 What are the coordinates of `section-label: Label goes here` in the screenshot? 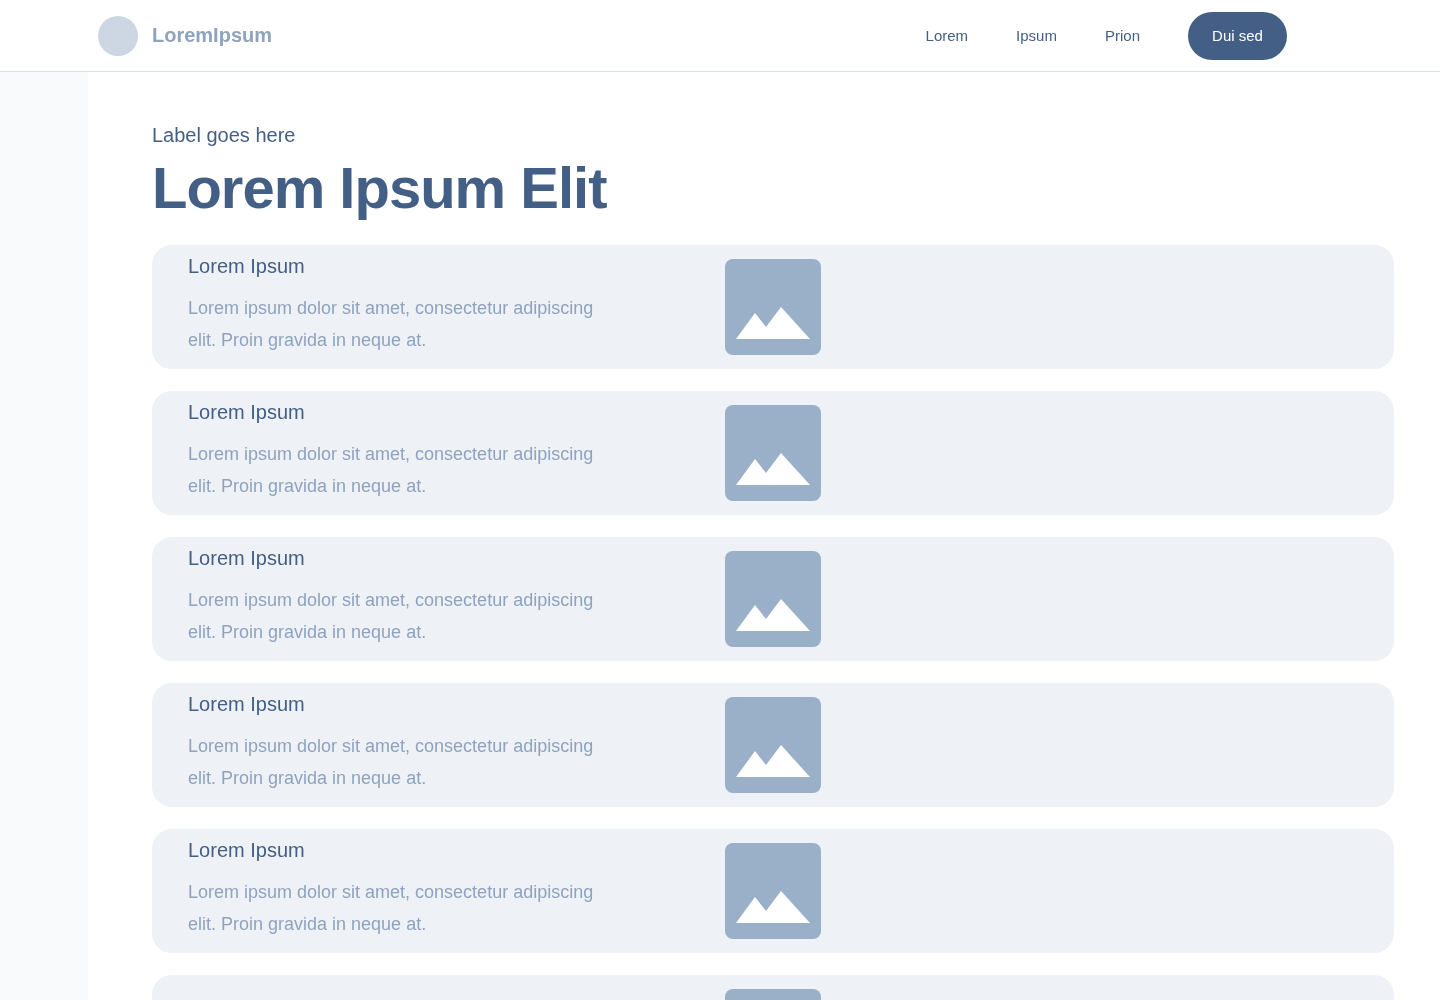 It's located at (224, 135).